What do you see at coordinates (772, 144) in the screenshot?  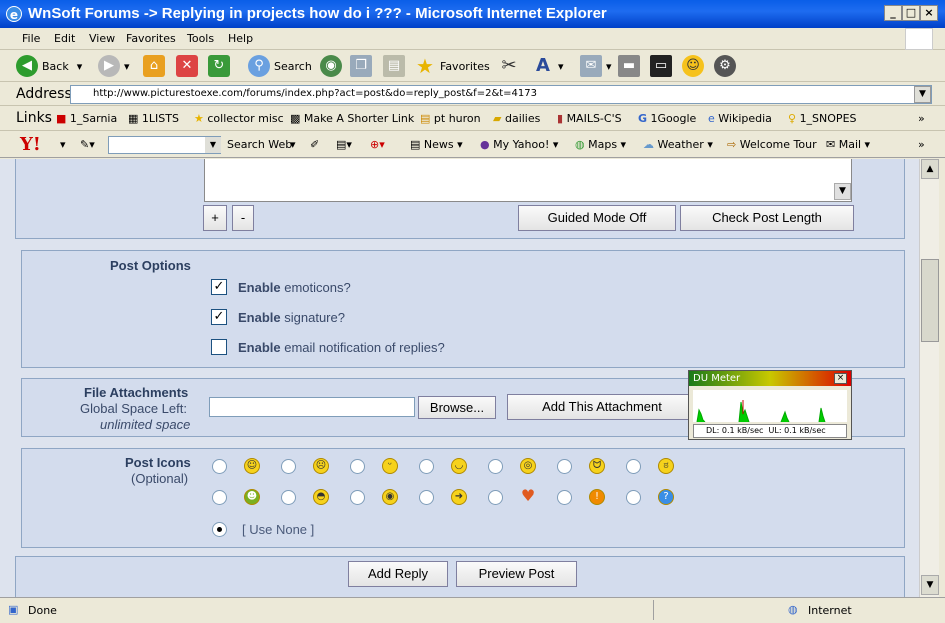 I see `yahoo-welcome-tour: ⇨ Welcome Tour` at bounding box center [772, 144].